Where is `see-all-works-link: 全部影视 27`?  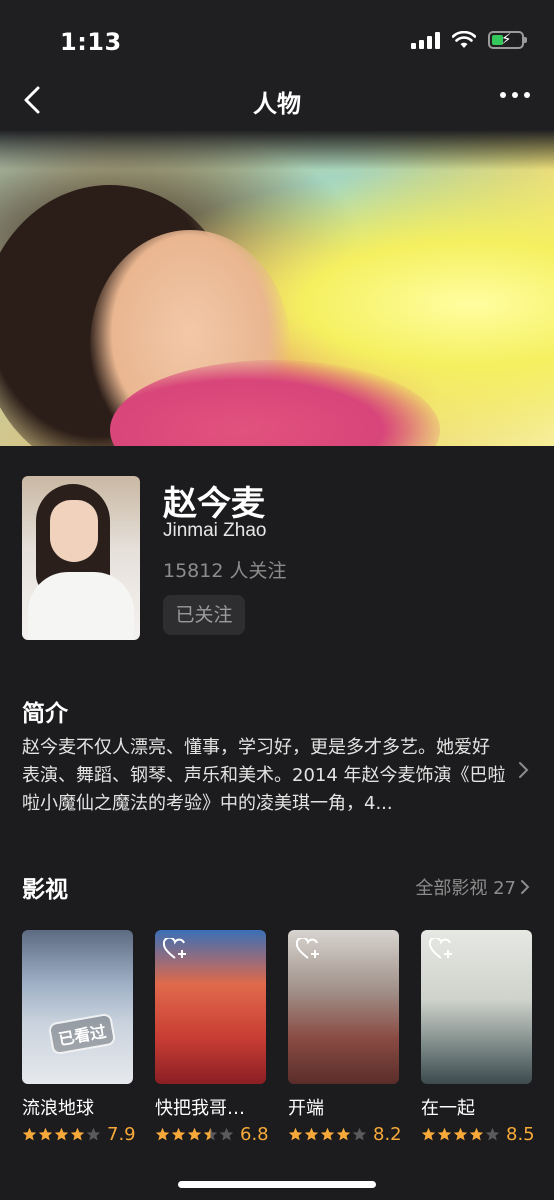 see-all-works-link: 全部影视 27 is located at coordinates (472, 887).